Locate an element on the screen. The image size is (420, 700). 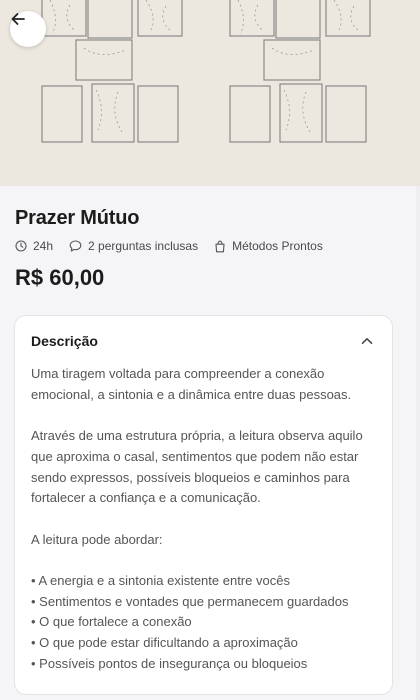
product-meta: 24h 2 perguntas inclusas Métodos Prontos is located at coordinates (177, 246).